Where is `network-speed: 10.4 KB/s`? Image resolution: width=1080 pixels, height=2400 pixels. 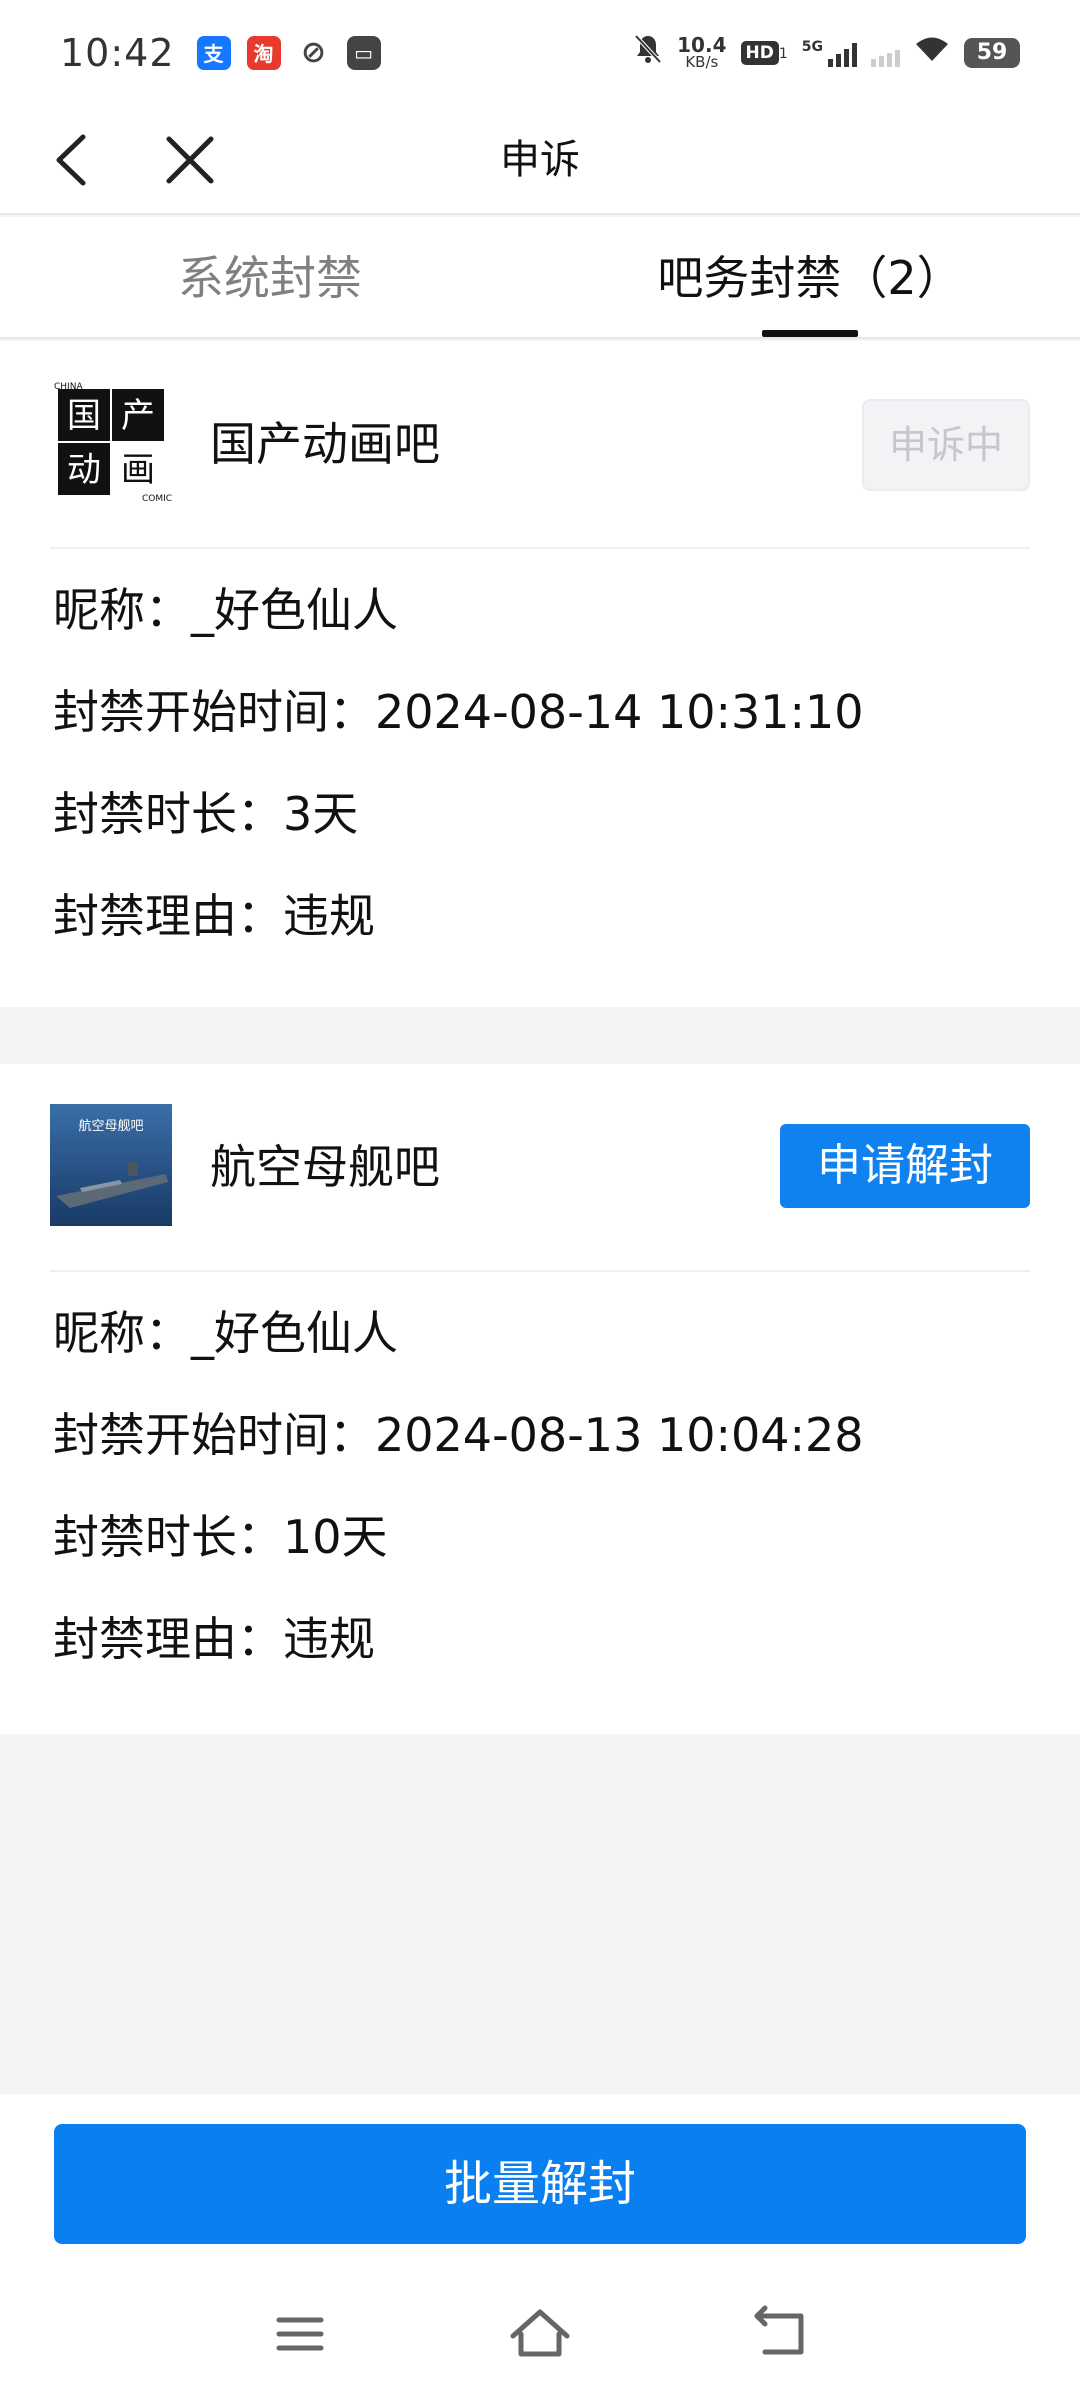
network-speed: 10.4 KB/s is located at coordinates (702, 52).